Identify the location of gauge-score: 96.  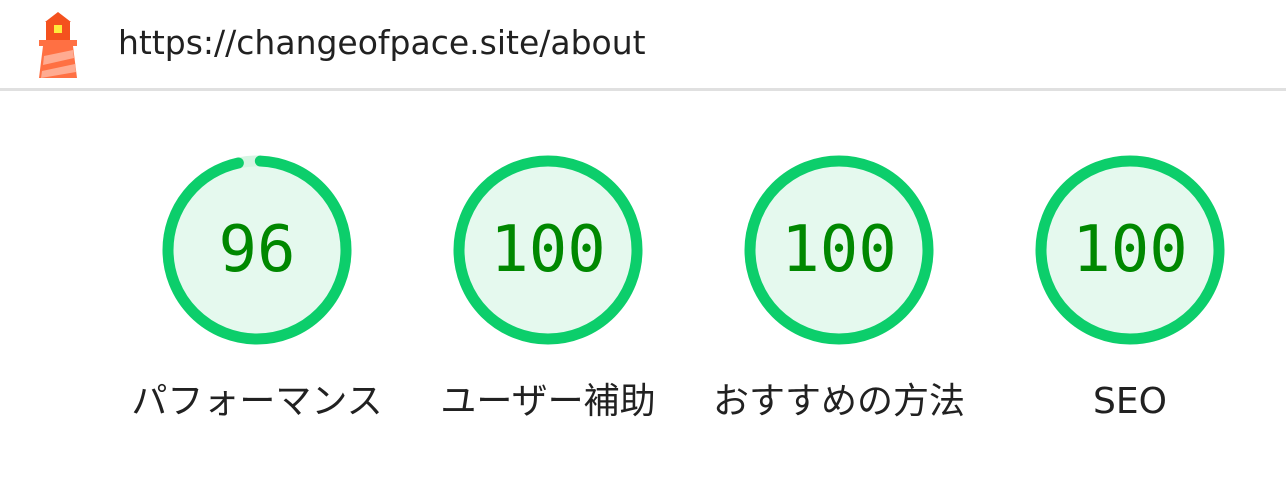
(257, 250).